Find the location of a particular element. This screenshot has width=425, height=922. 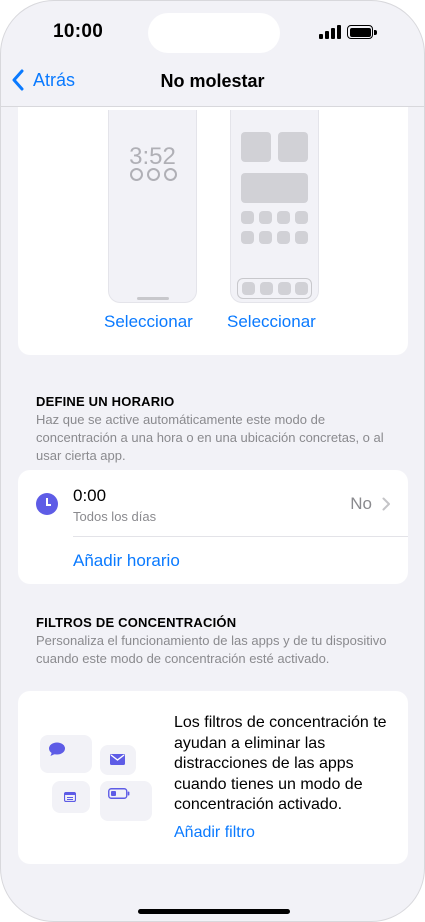

navigation-bar: Atrás No molestar is located at coordinates (212, 83).